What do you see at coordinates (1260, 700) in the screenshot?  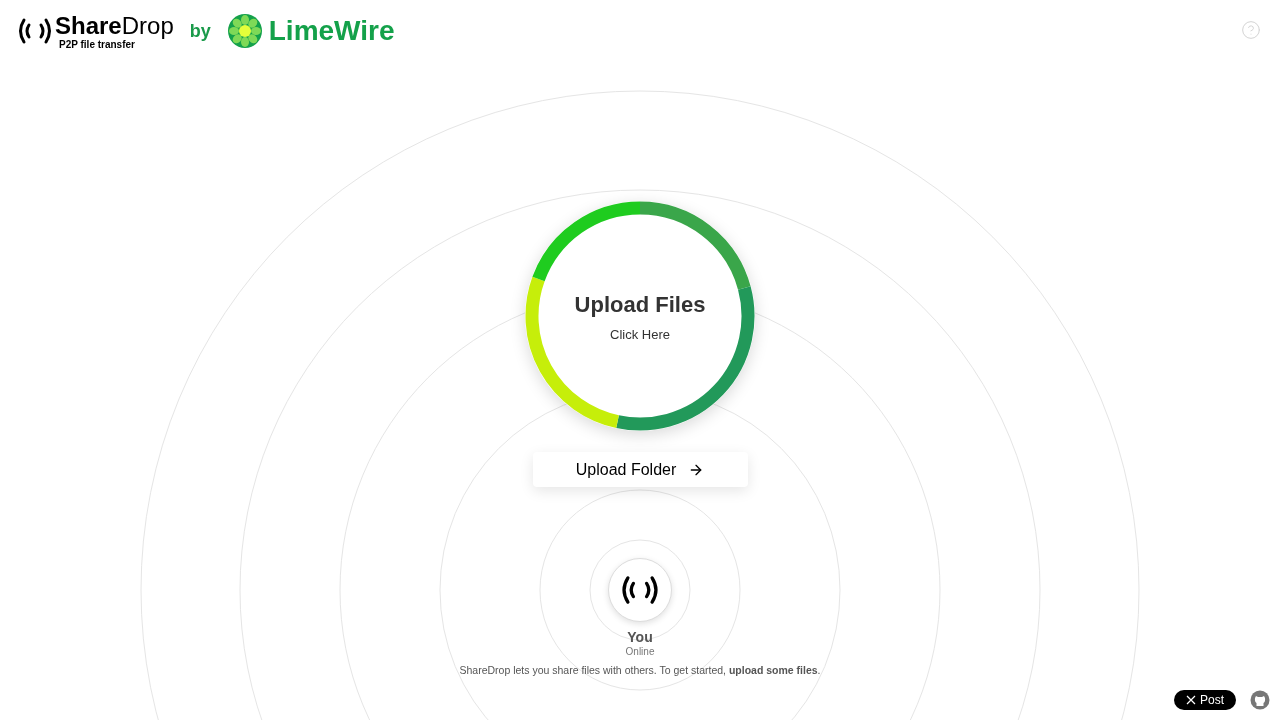 I see `github-icon` at bounding box center [1260, 700].